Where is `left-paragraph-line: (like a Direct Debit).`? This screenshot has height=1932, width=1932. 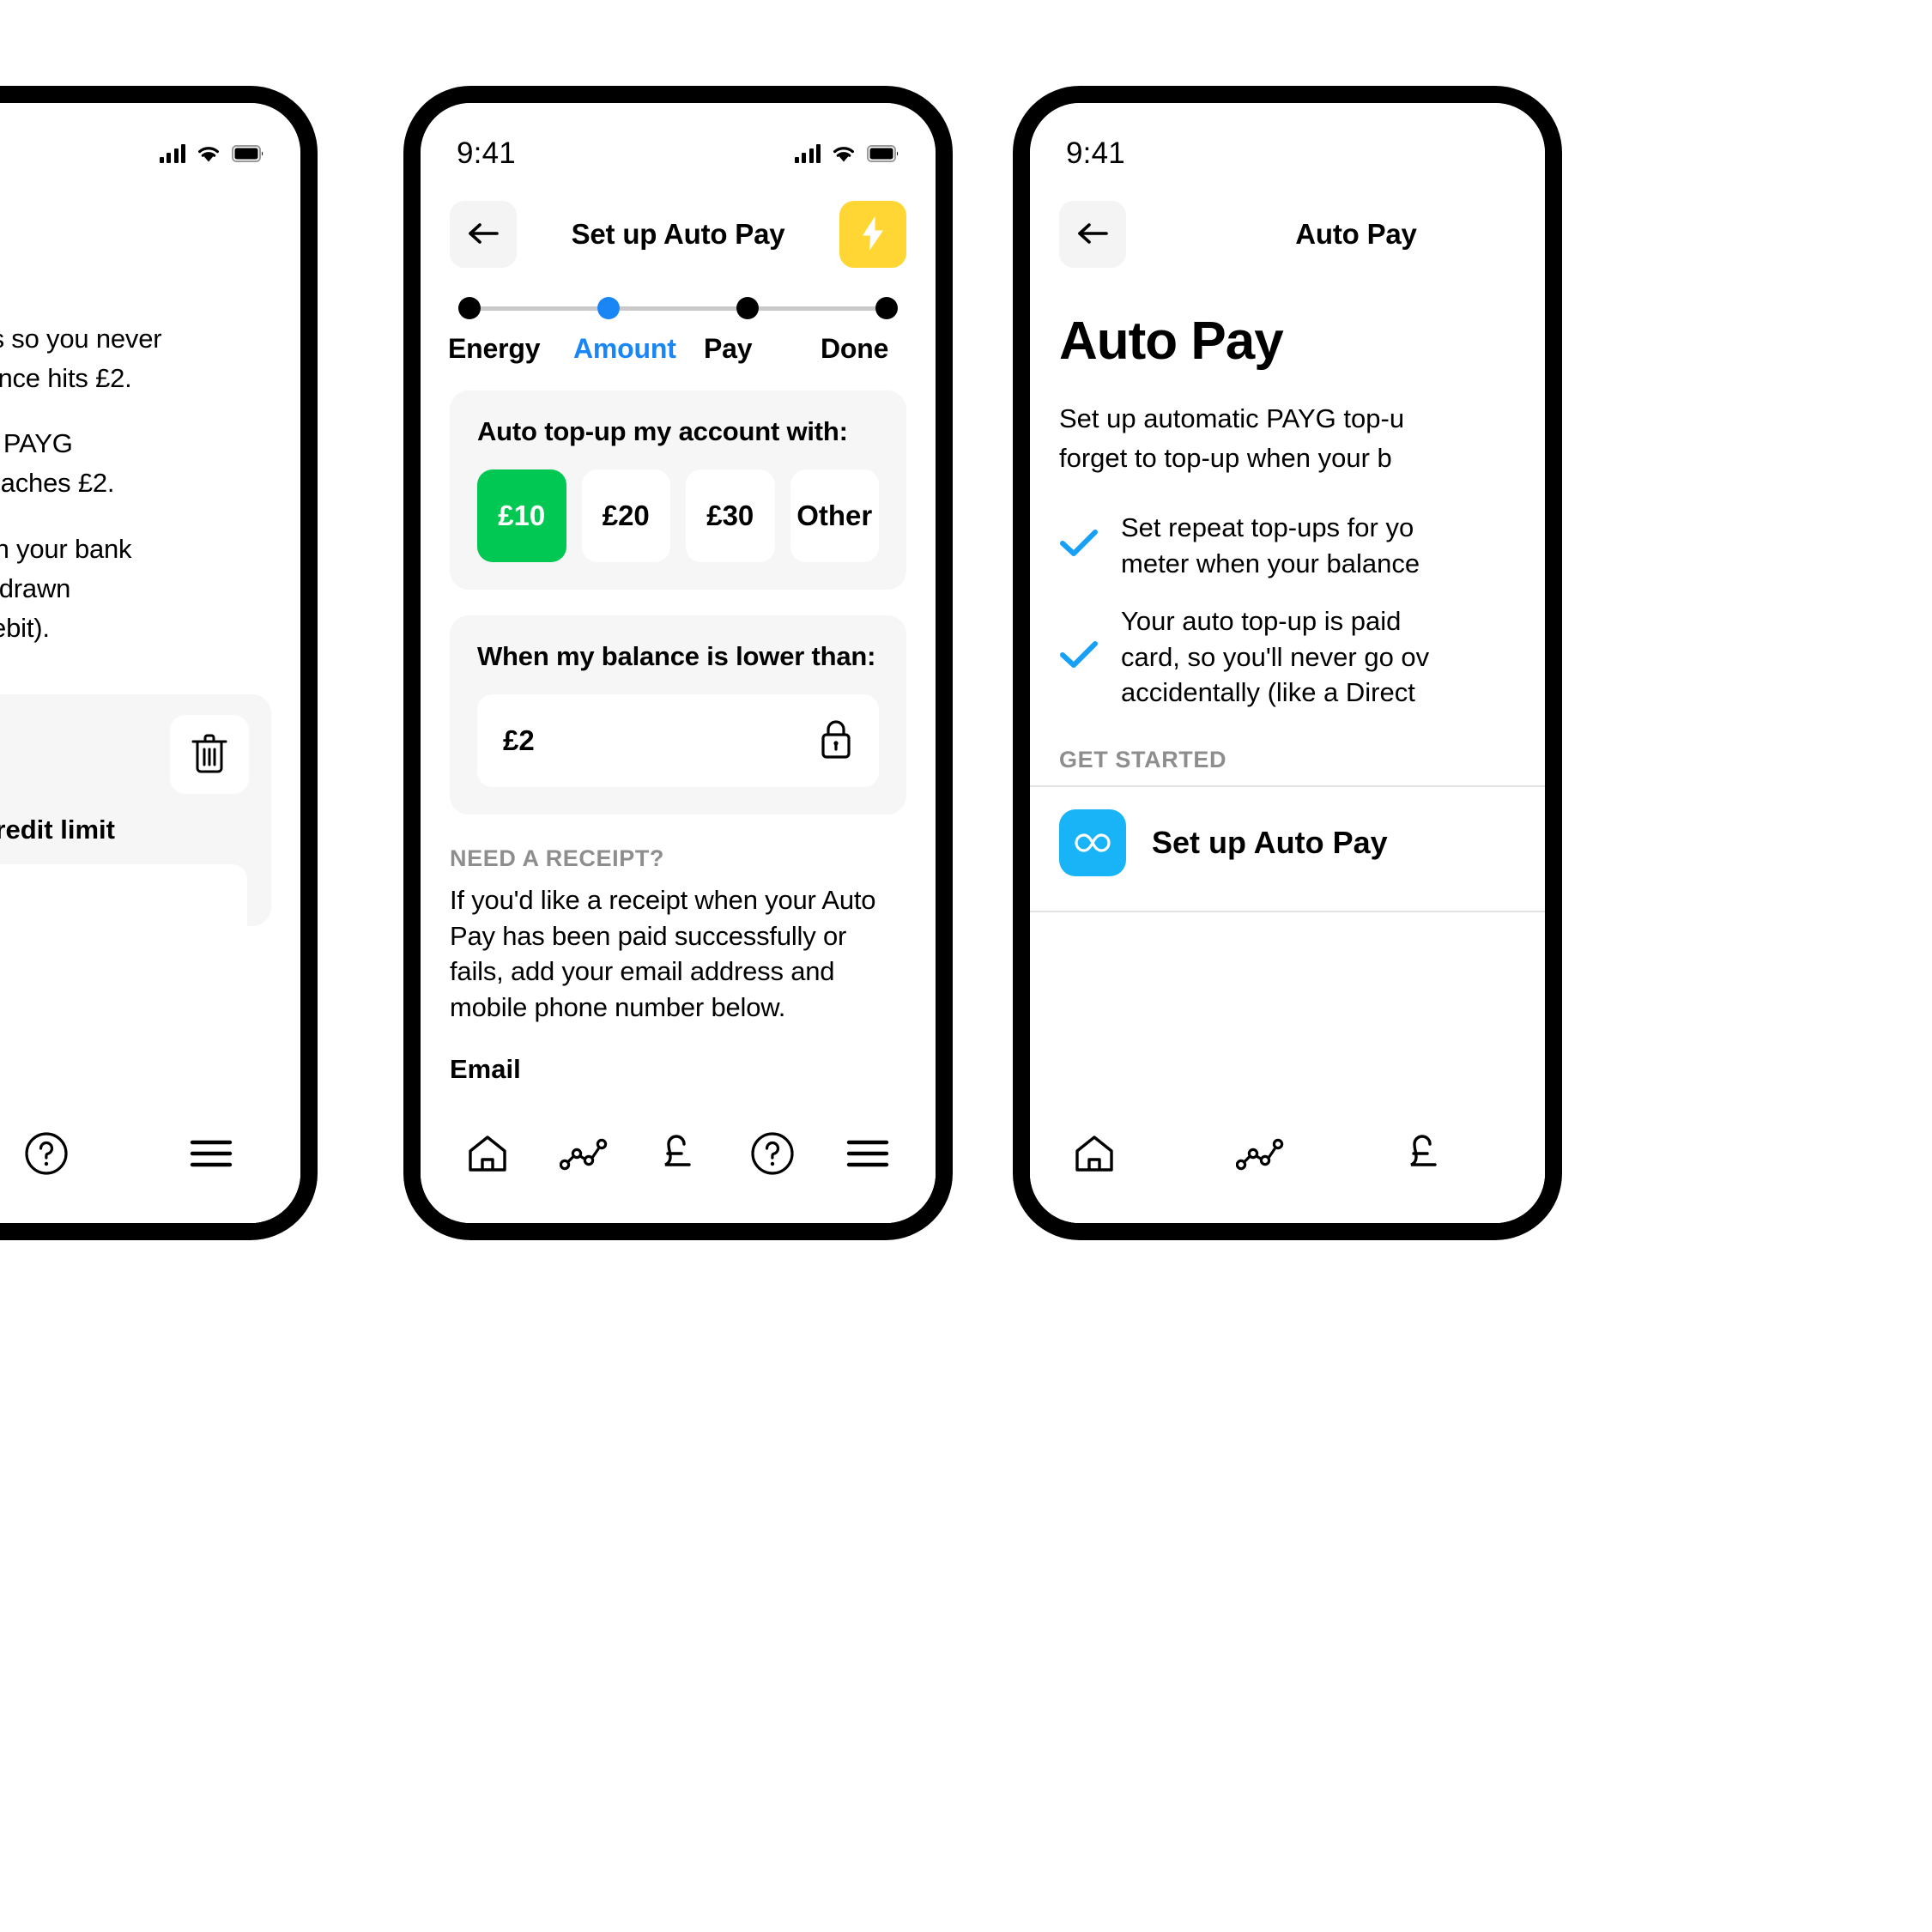
left-paragraph-line: (like a Direct Debit). is located at coordinates (25, 627).